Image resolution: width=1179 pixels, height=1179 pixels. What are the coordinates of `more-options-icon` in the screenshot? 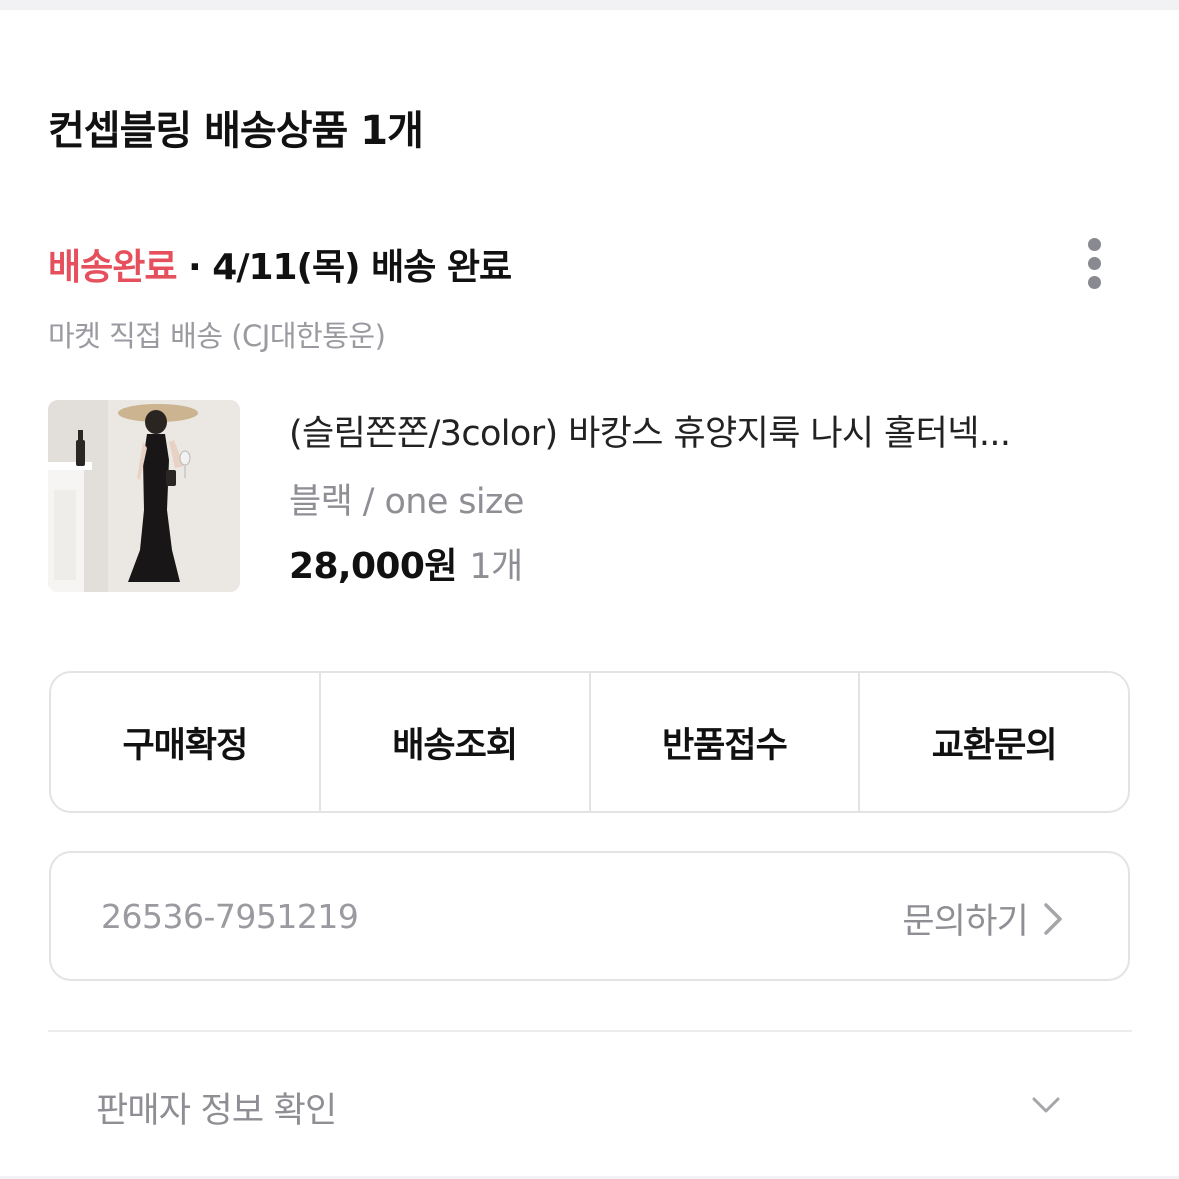 It's located at (1095, 264).